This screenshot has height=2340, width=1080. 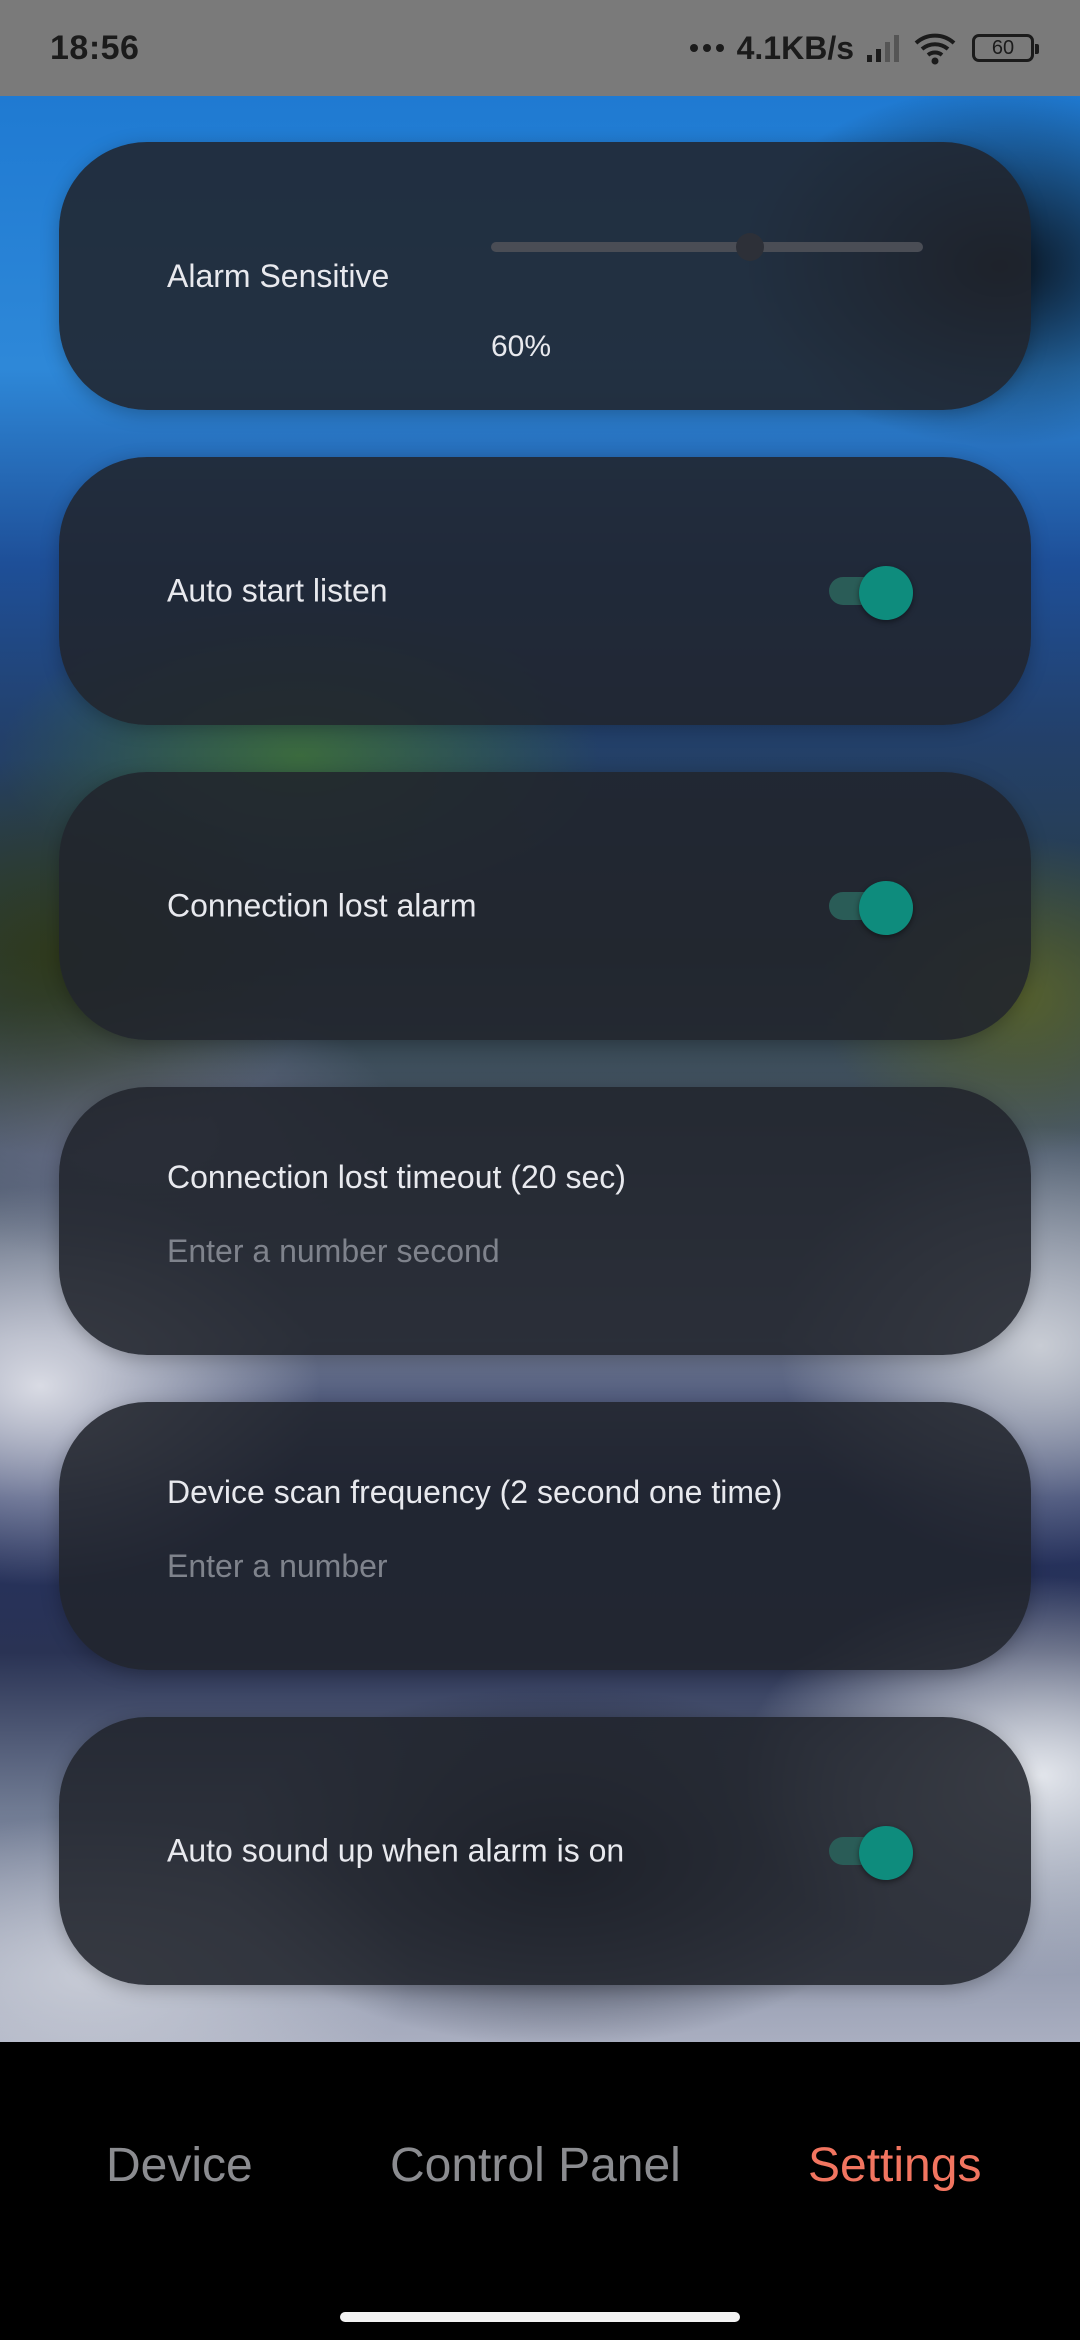 What do you see at coordinates (396, 1177) in the screenshot?
I see `connection-lost-timeout-label: Connection lost timeout (20 sec)` at bounding box center [396, 1177].